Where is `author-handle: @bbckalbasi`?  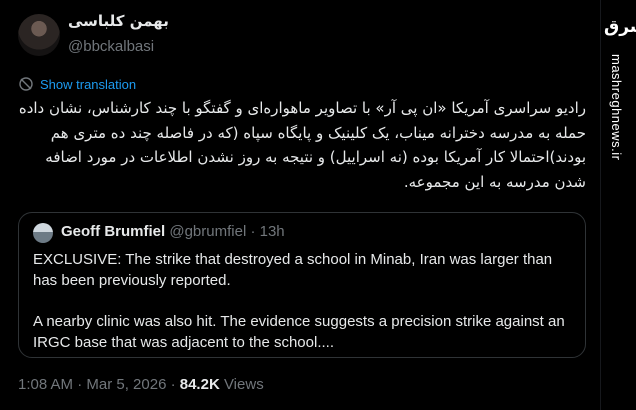
author-handle: @bbckalbasi is located at coordinates (111, 46).